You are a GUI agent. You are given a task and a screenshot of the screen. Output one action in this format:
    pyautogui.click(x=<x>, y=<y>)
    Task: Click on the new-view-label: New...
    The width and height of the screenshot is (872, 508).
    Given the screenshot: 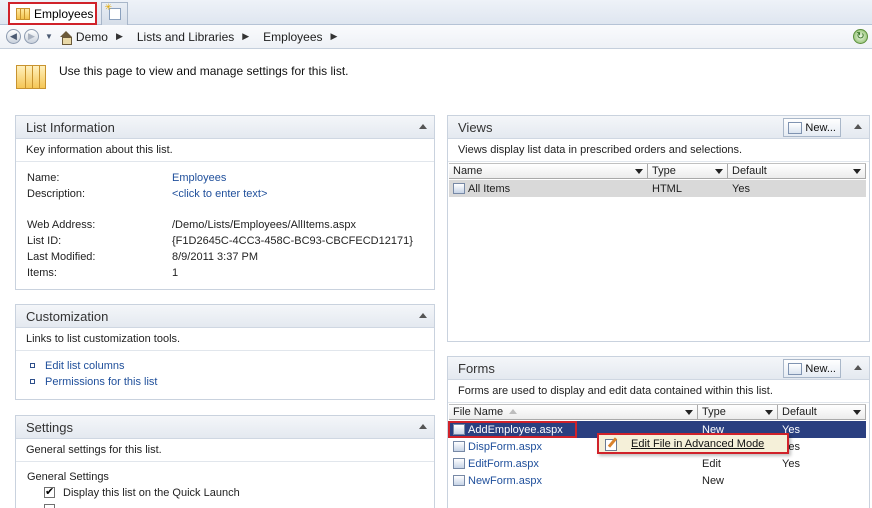 What is the action you would take?
    pyautogui.click(x=820, y=127)
    